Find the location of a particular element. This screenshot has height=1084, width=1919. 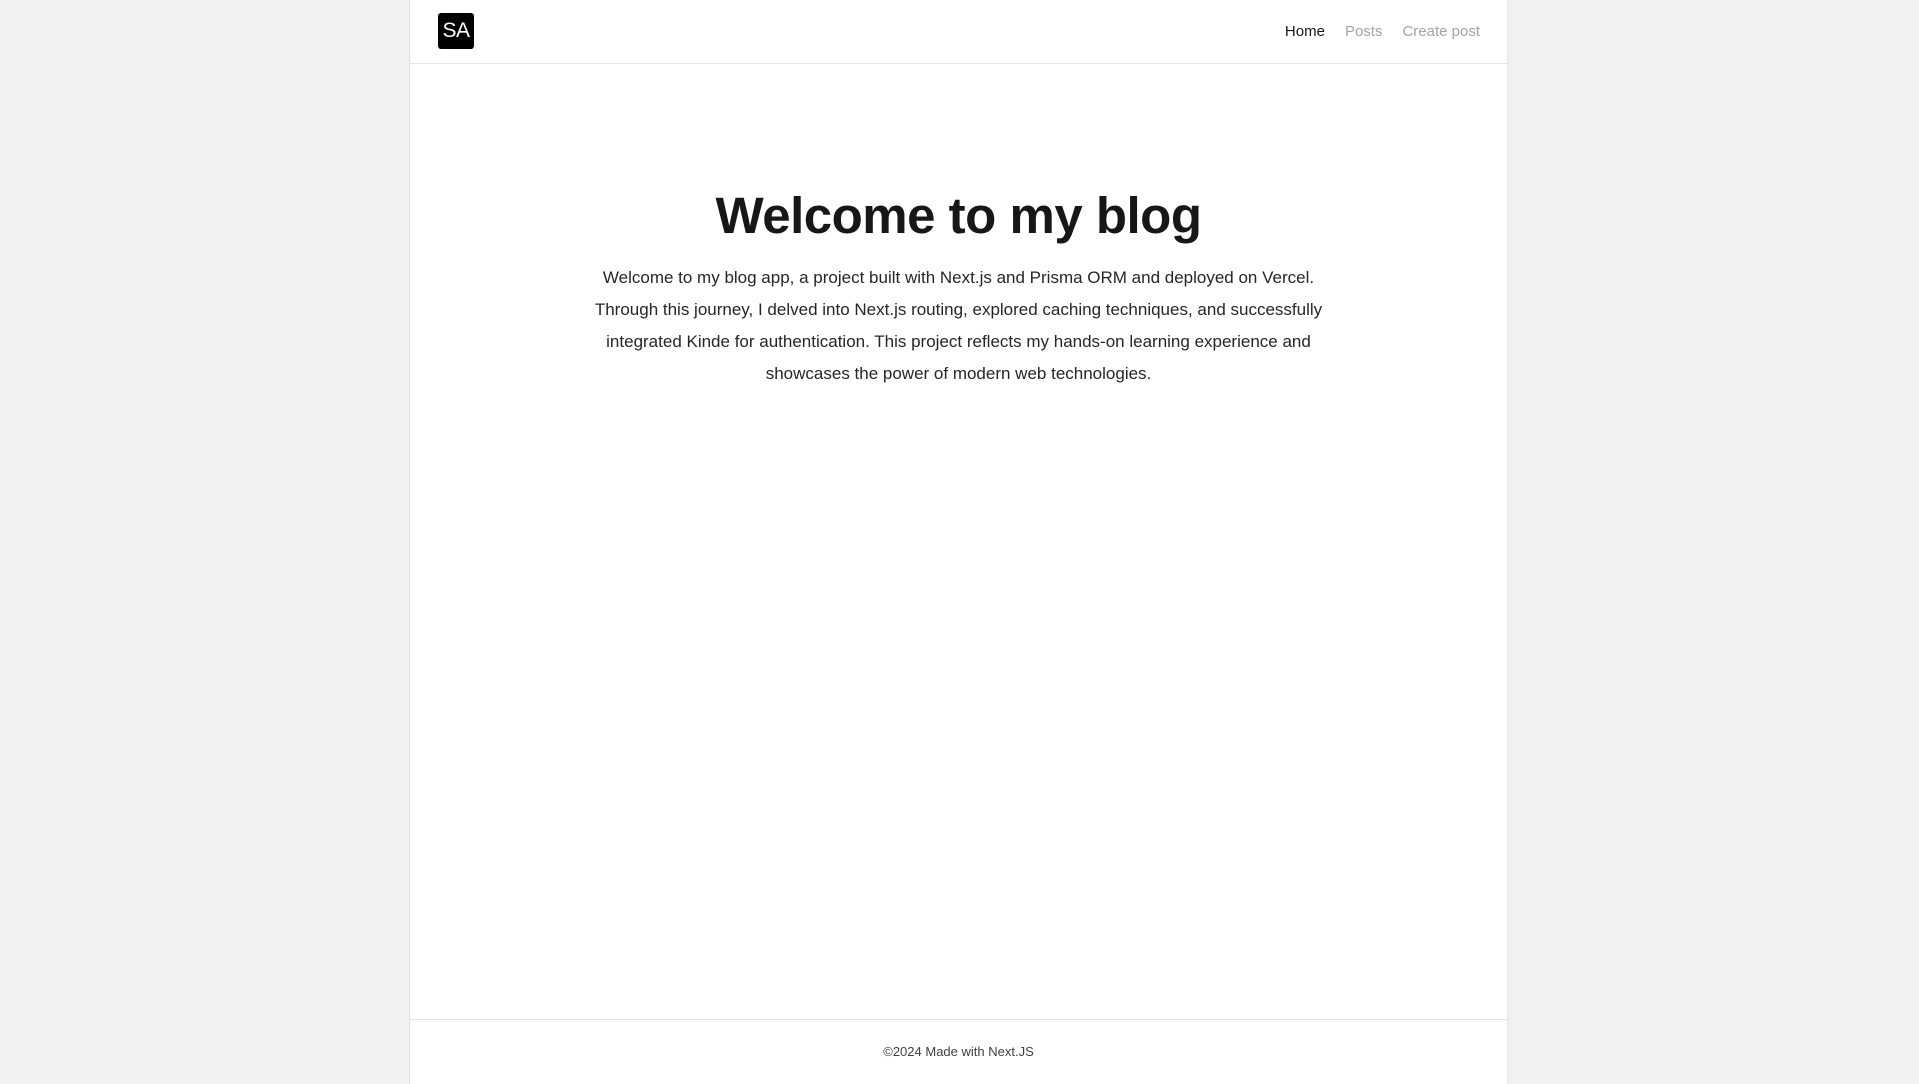

footer-text: ©2024 Made with Next.JS is located at coordinates (958, 1051).